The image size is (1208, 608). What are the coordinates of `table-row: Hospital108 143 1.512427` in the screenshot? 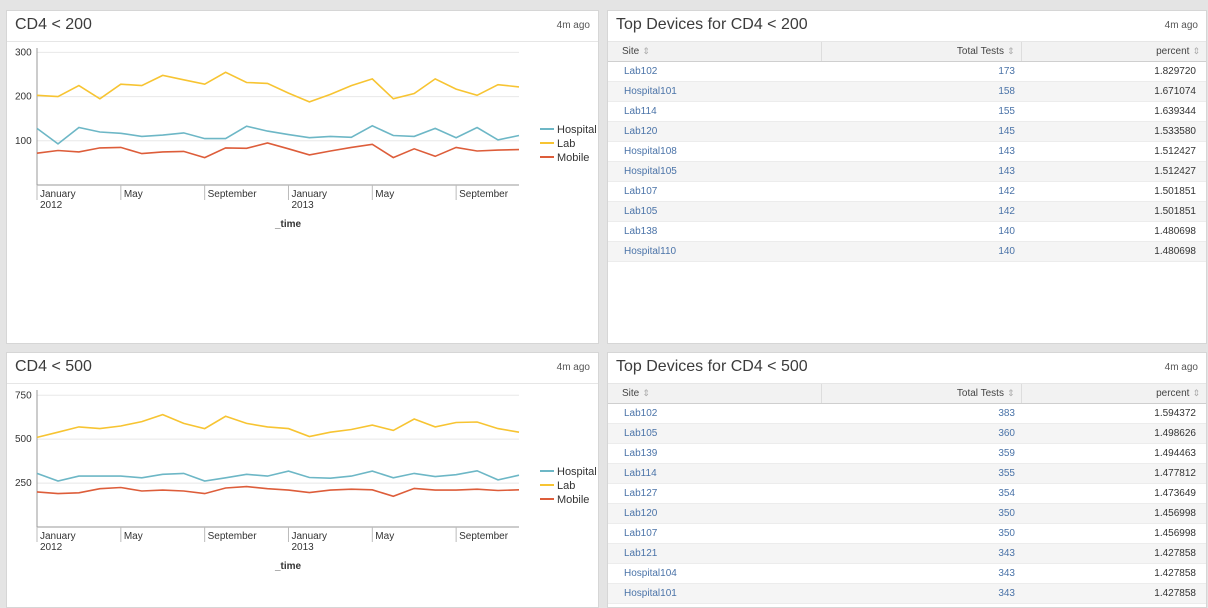 It's located at (907, 151).